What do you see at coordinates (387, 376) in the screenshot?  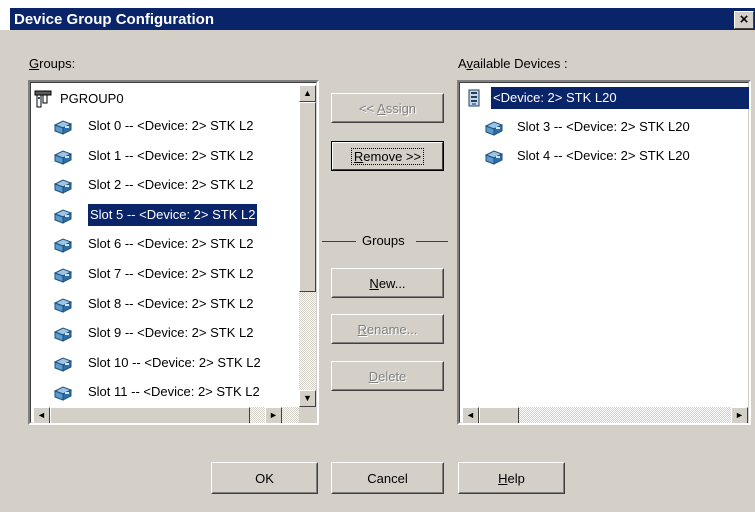 I see `delete-group-button: Delete` at bounding box center [387, 376].